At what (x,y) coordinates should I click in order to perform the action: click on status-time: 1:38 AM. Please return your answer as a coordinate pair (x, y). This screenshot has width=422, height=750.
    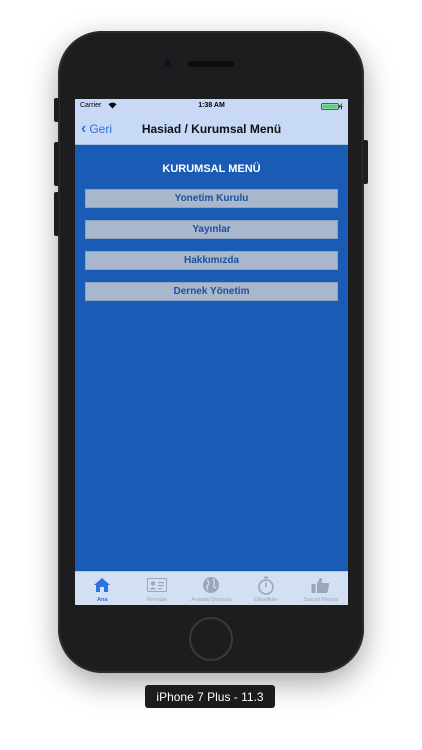
    Looking at the image, I should click on (211, 105).